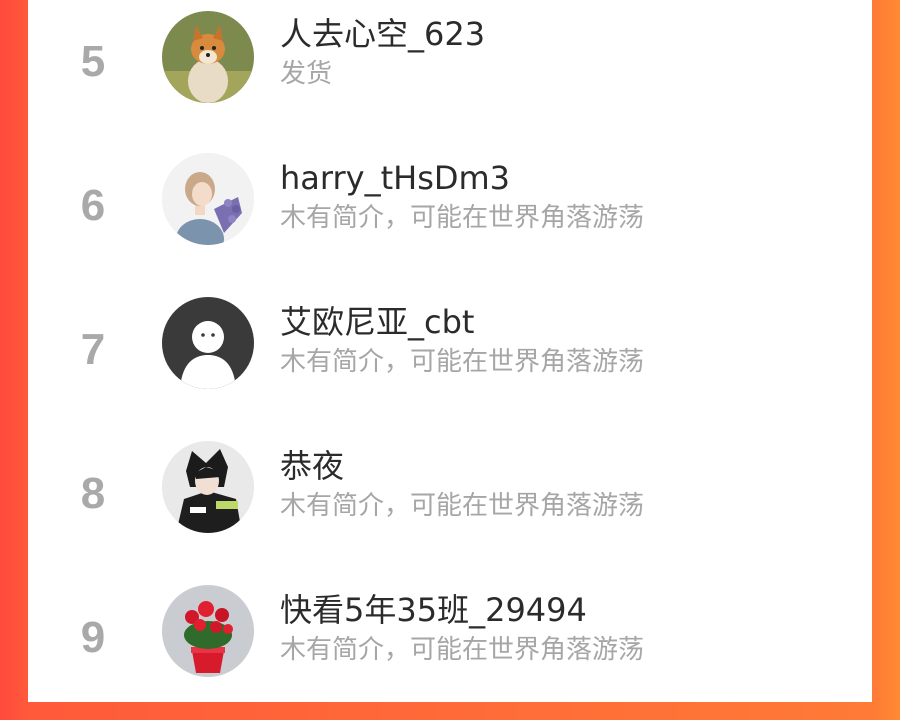 The image size is (900, 720). Describe the element at coordinates (93, 61) in the screenshot. I see `rank-number: 5` at that location.